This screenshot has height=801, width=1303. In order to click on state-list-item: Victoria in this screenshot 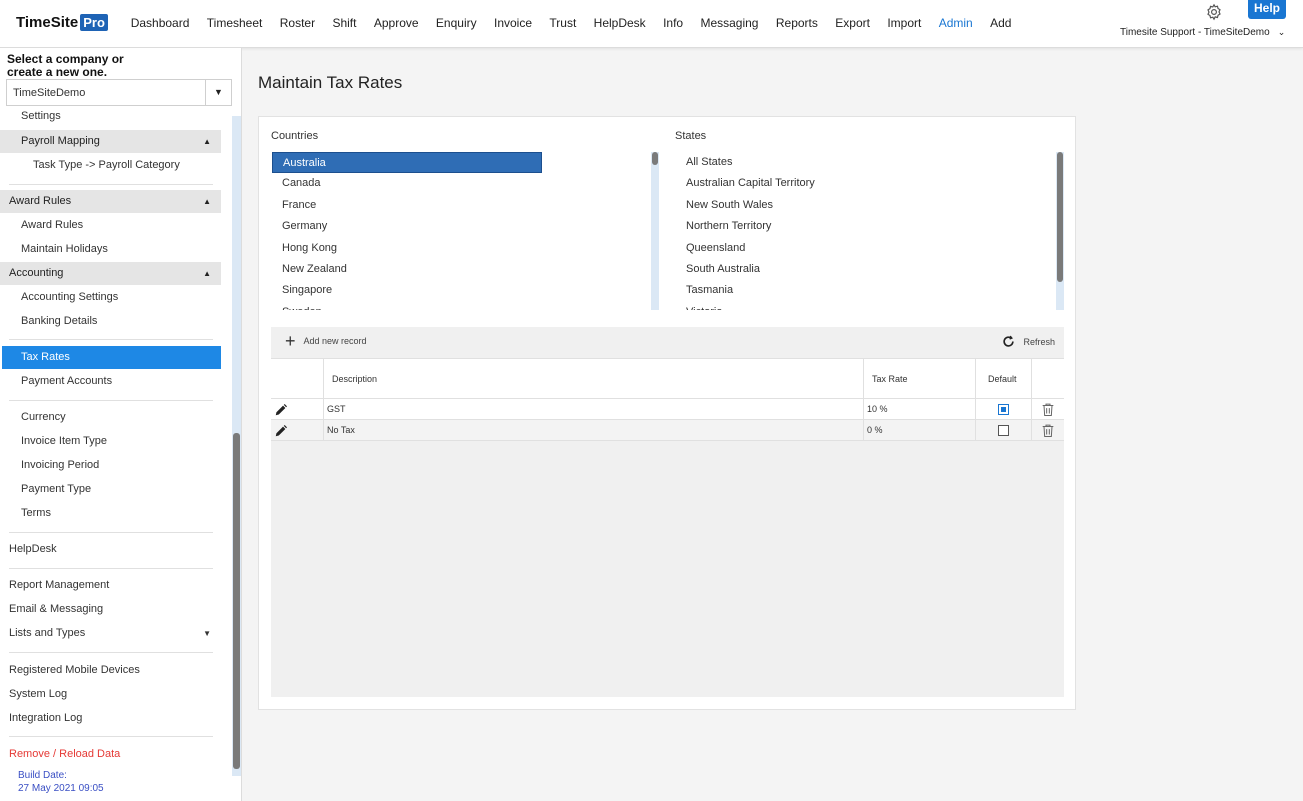, I will do `click(865, 306)`.